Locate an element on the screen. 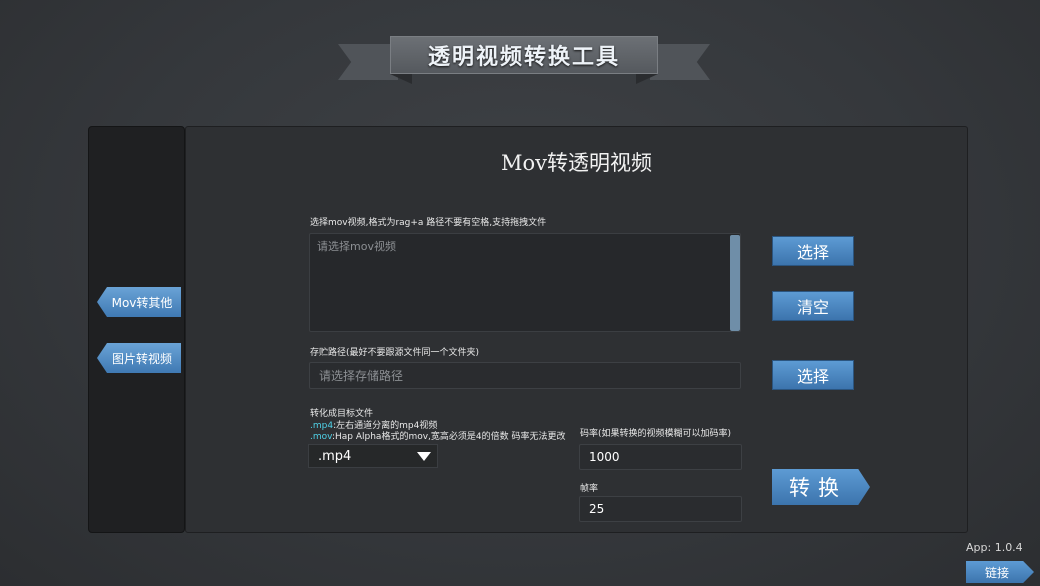 This screenshot has width=1040, height=586. mov-key: .mov is located at coordinates (321, 437).